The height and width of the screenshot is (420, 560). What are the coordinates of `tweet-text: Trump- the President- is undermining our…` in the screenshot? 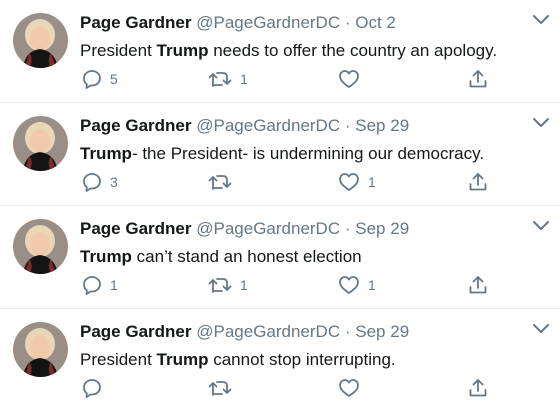 It's located at (315, 154).